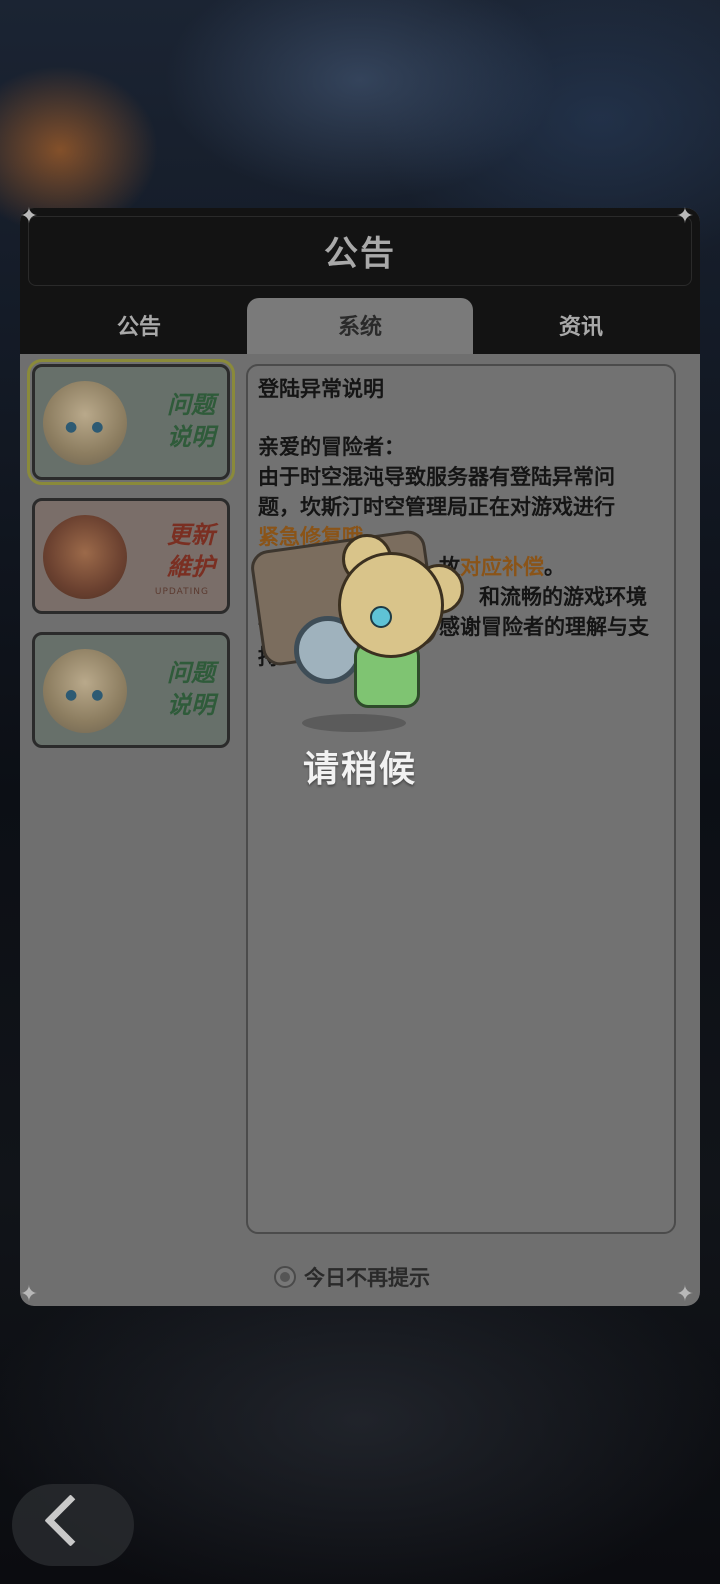  Describe the element at coordinates (181, 592) in the screenshot. I see `card-subtext: UPDATING` at that location.